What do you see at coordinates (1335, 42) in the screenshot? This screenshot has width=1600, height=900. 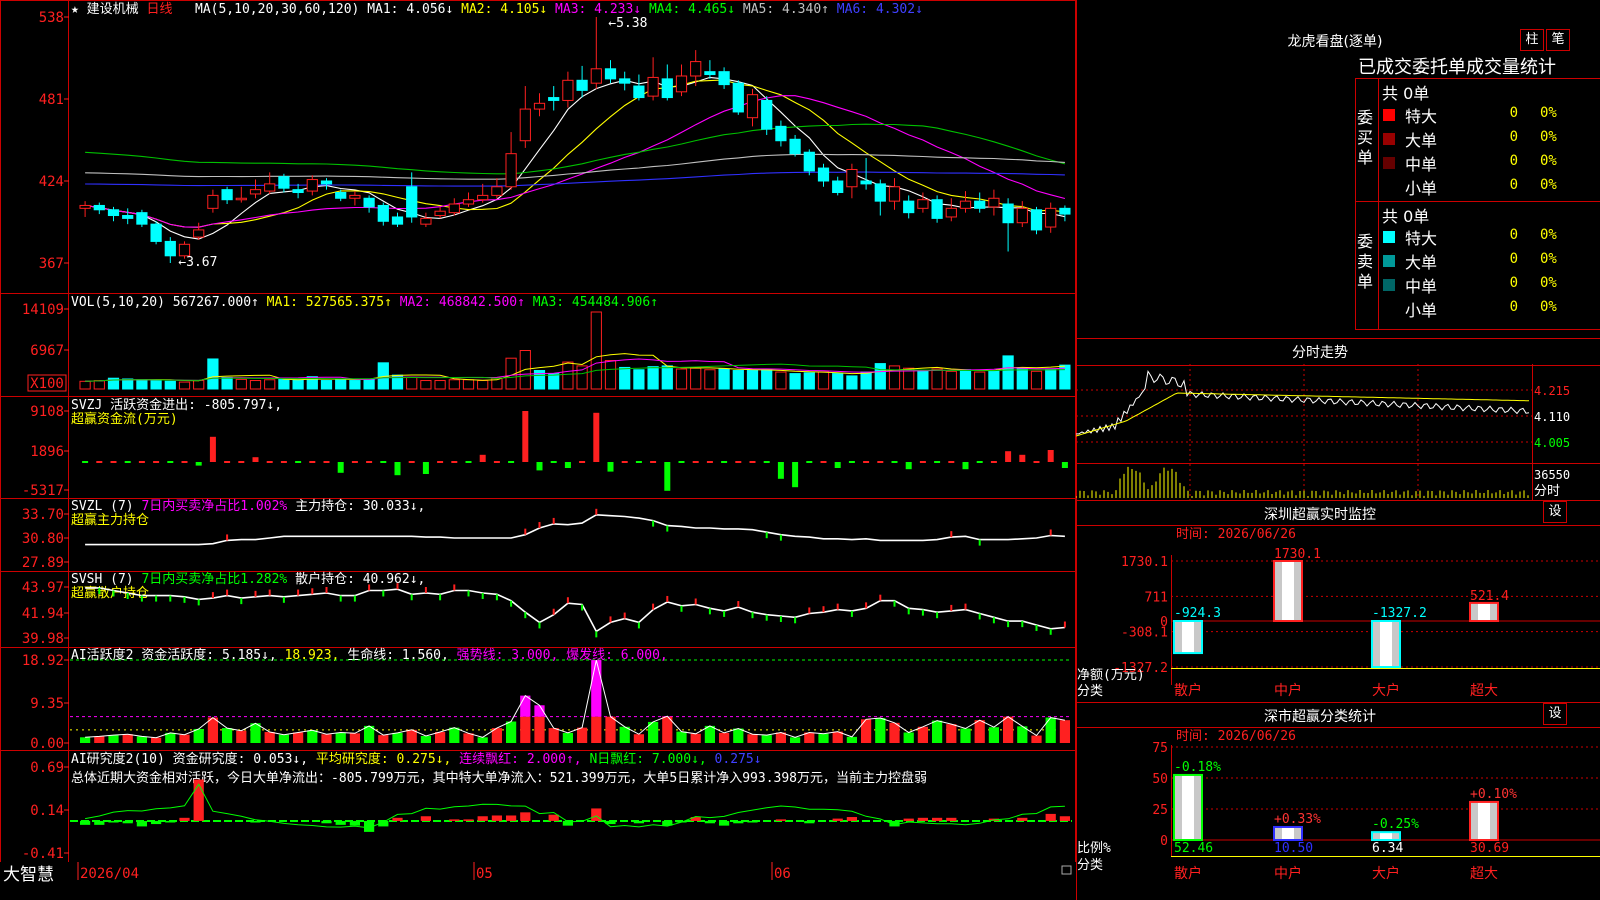 I see `longhu-title: 龙虎看盘(逐单)` at bounding box center [1335, 42].